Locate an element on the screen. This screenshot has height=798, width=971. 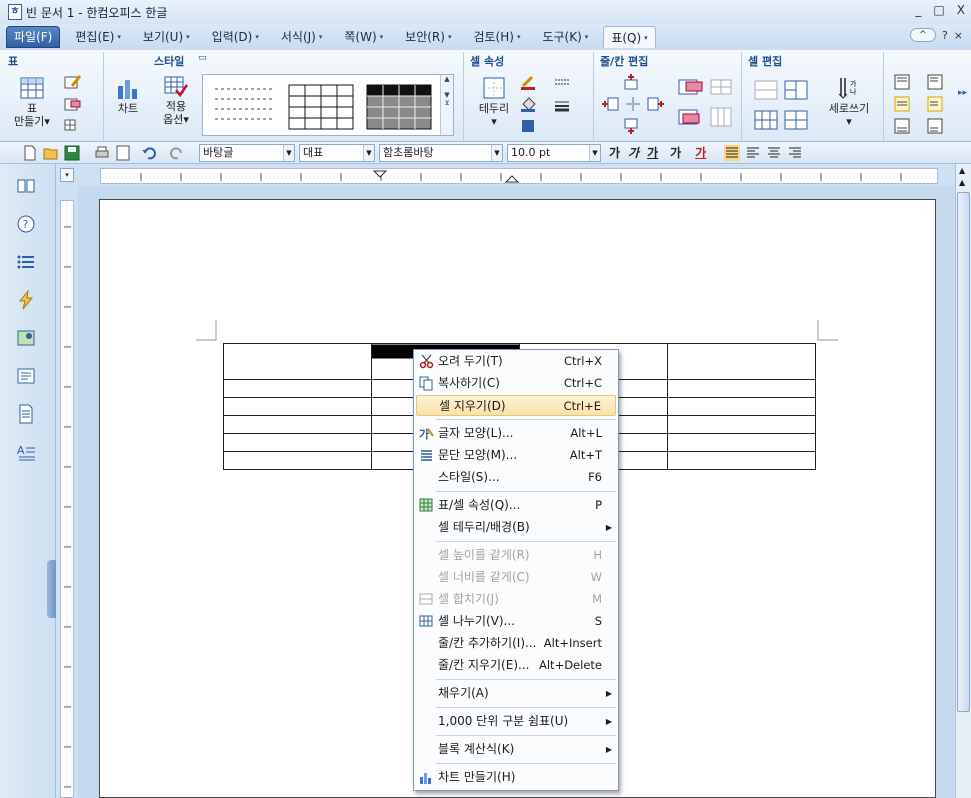
line-style-icon is located at coordinates (563, 84).